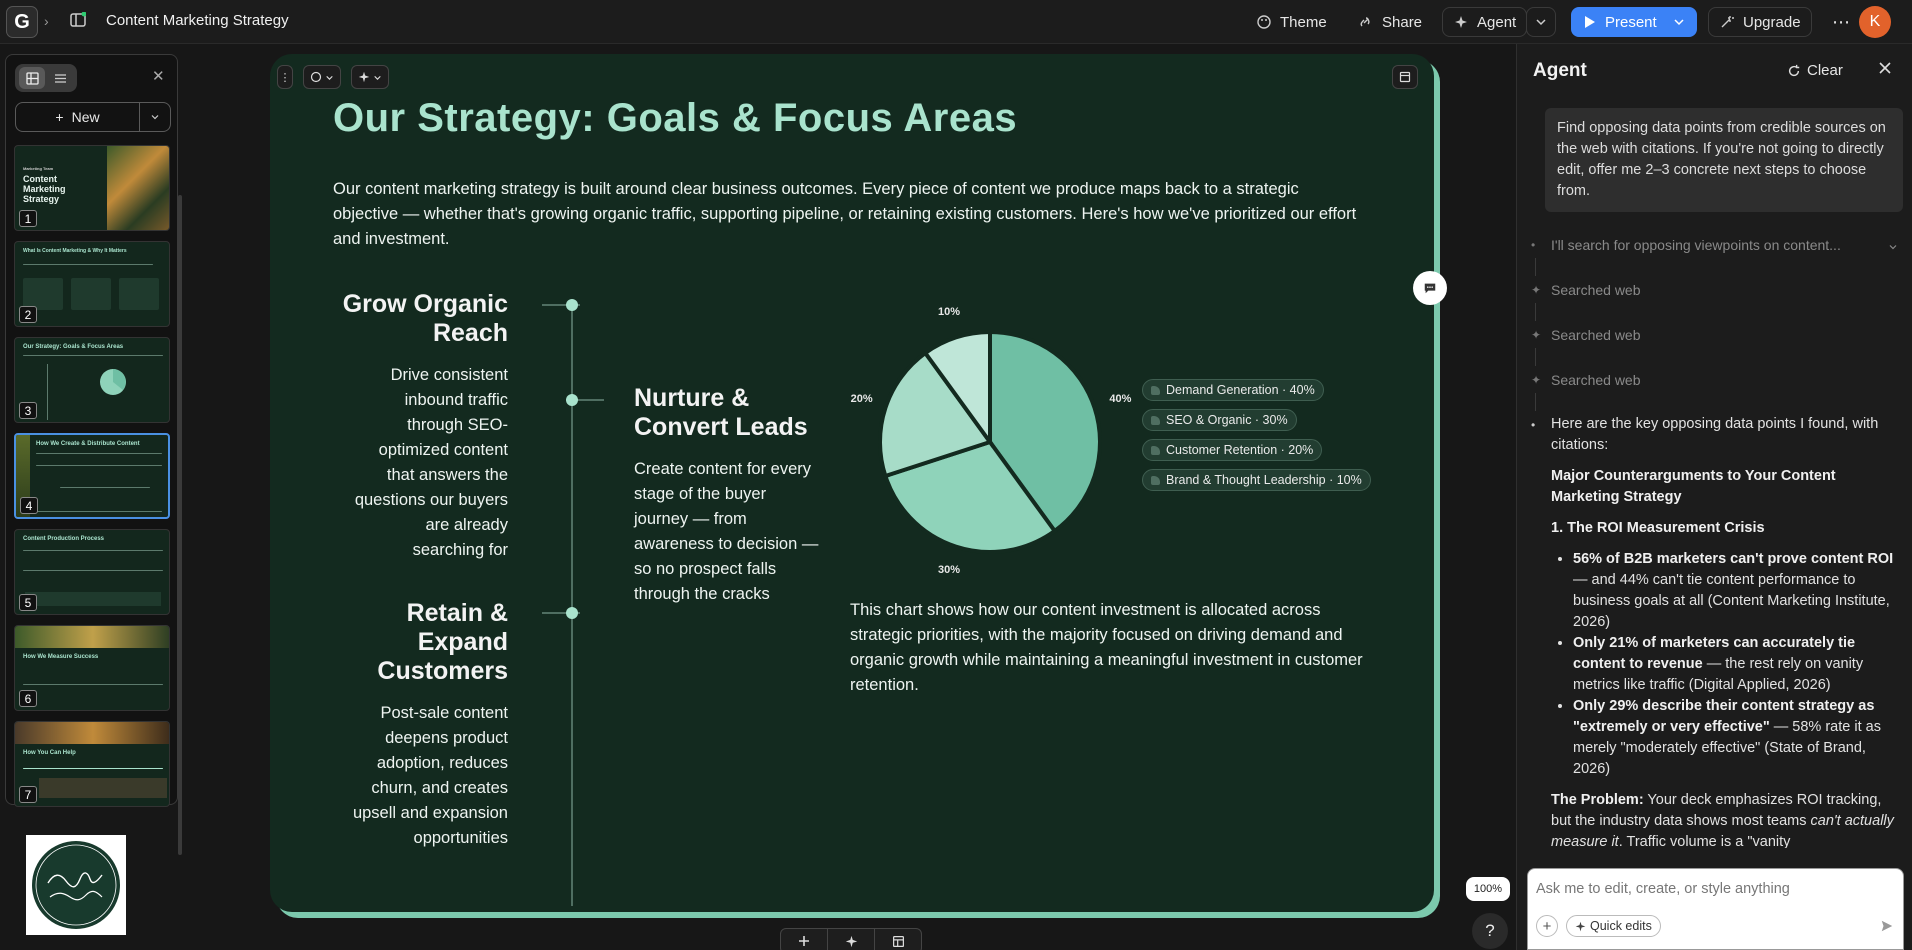  What do you see at coordinates (572, 613) in the screenshot?
I see `timeline-dot` at bounding box center [572, 613].